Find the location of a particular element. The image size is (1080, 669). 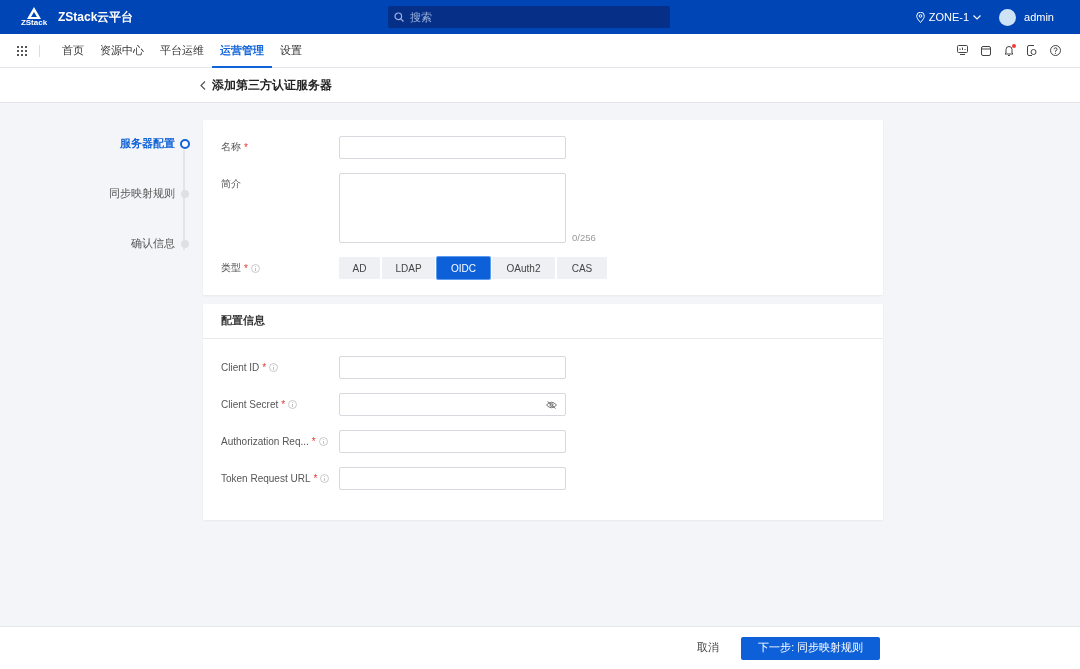

bell-icon is located at coordinates (1009, 50).